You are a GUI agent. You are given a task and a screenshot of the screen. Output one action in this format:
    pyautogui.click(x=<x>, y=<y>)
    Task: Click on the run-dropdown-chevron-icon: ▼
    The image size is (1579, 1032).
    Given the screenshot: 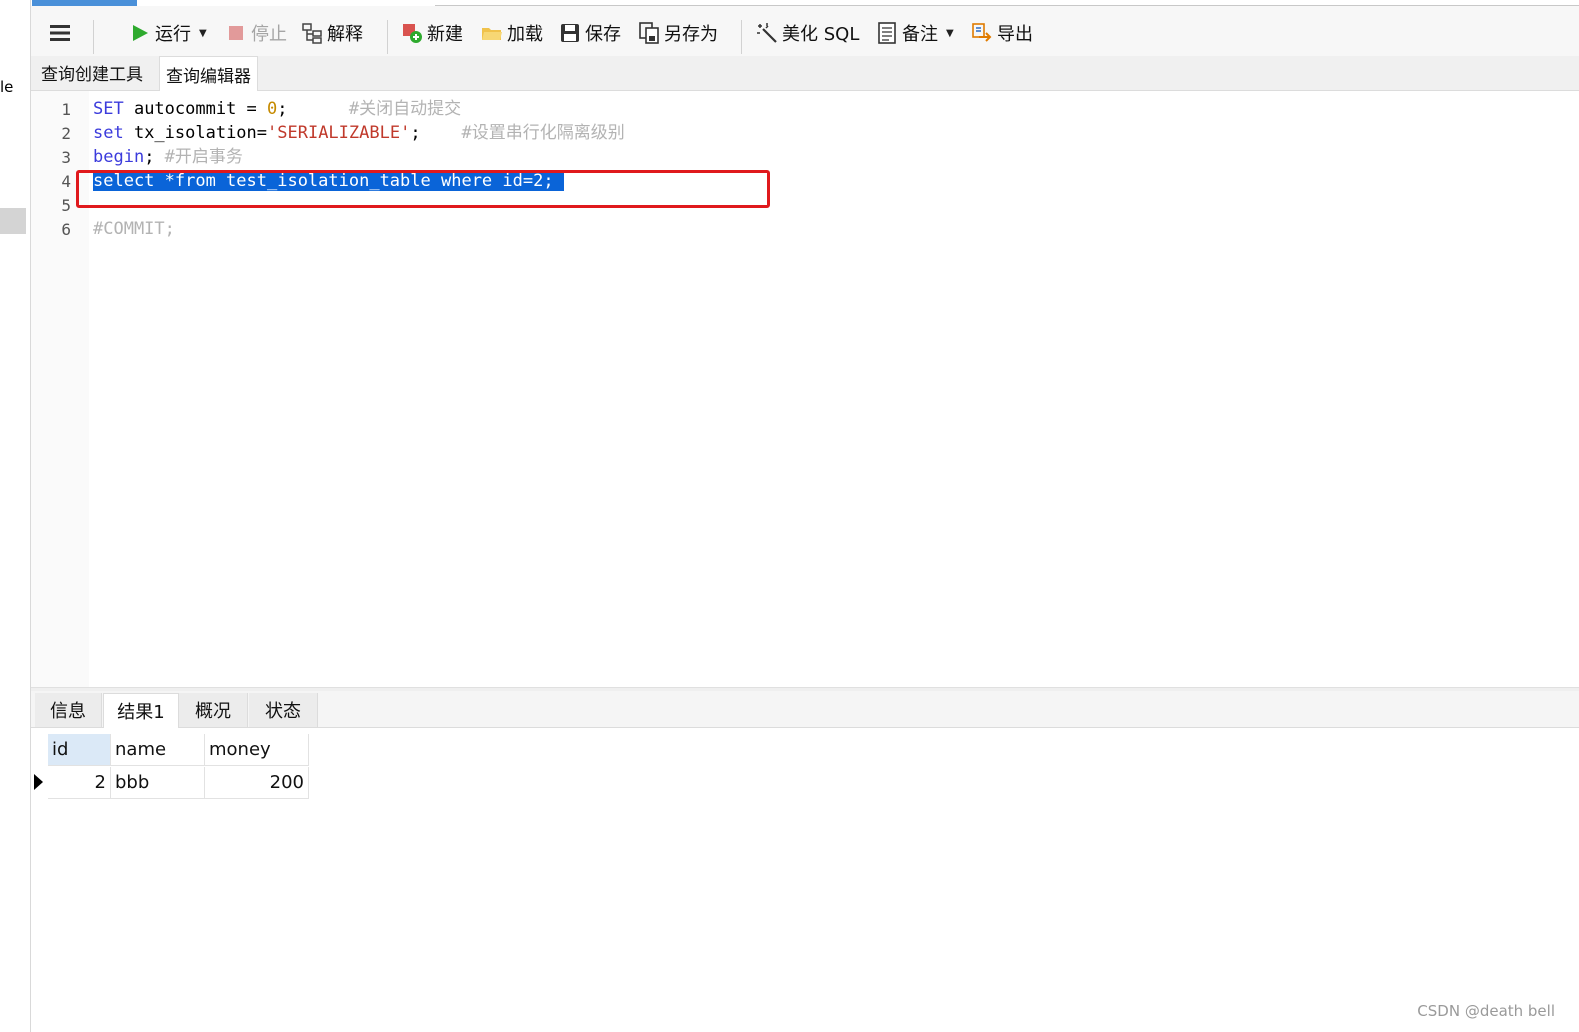 What is the action you would take?
    pyautogui.click(x=203, y=33)
    